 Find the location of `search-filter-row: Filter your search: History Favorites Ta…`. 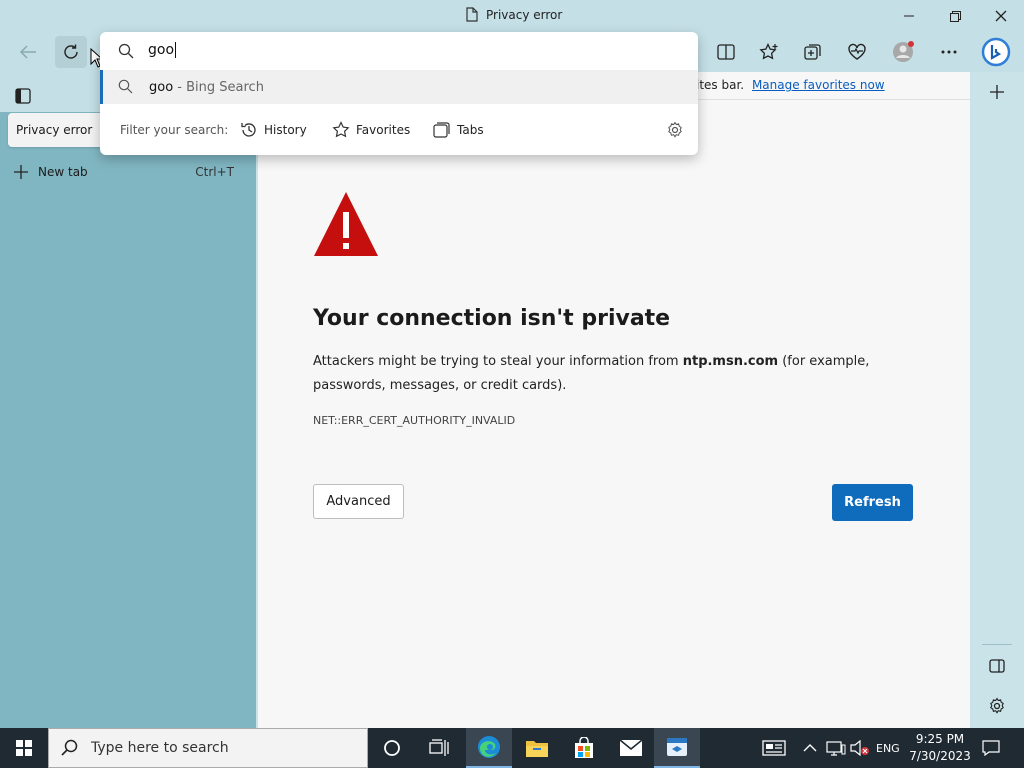

search-filter-row: Filter your search: History Favorites Ta… is located at coordinates (399, 130).